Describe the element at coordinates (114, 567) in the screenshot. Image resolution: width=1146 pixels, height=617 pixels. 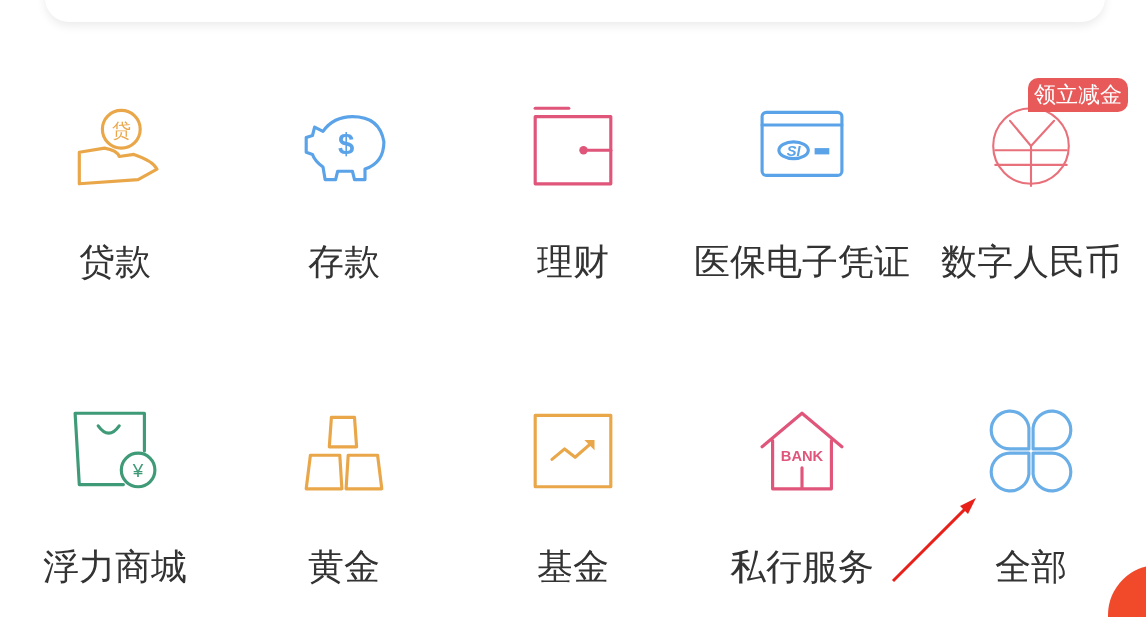
I see `service-label: 浮力商城` at that location.